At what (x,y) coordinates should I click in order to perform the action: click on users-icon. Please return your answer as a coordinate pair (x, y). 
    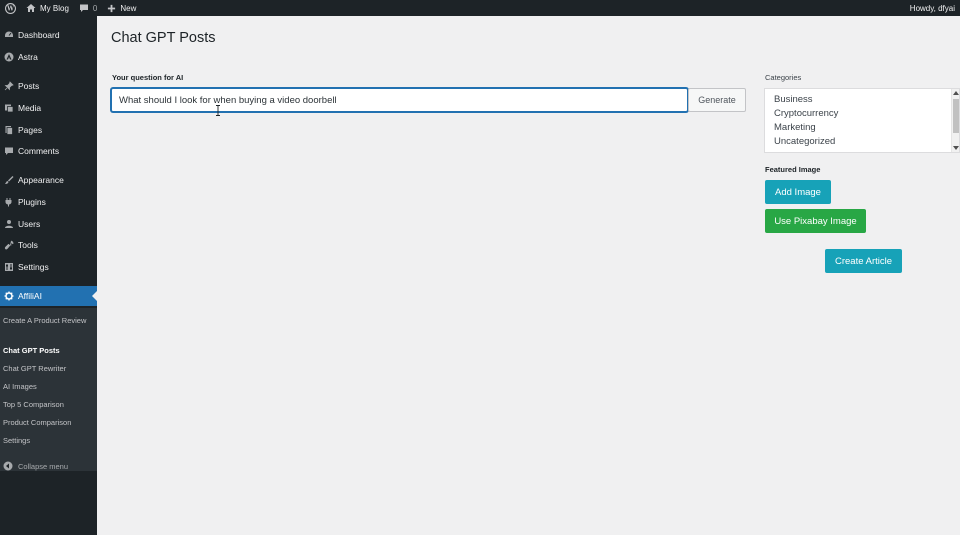
    Looking at the image, I should click on (8, 224).